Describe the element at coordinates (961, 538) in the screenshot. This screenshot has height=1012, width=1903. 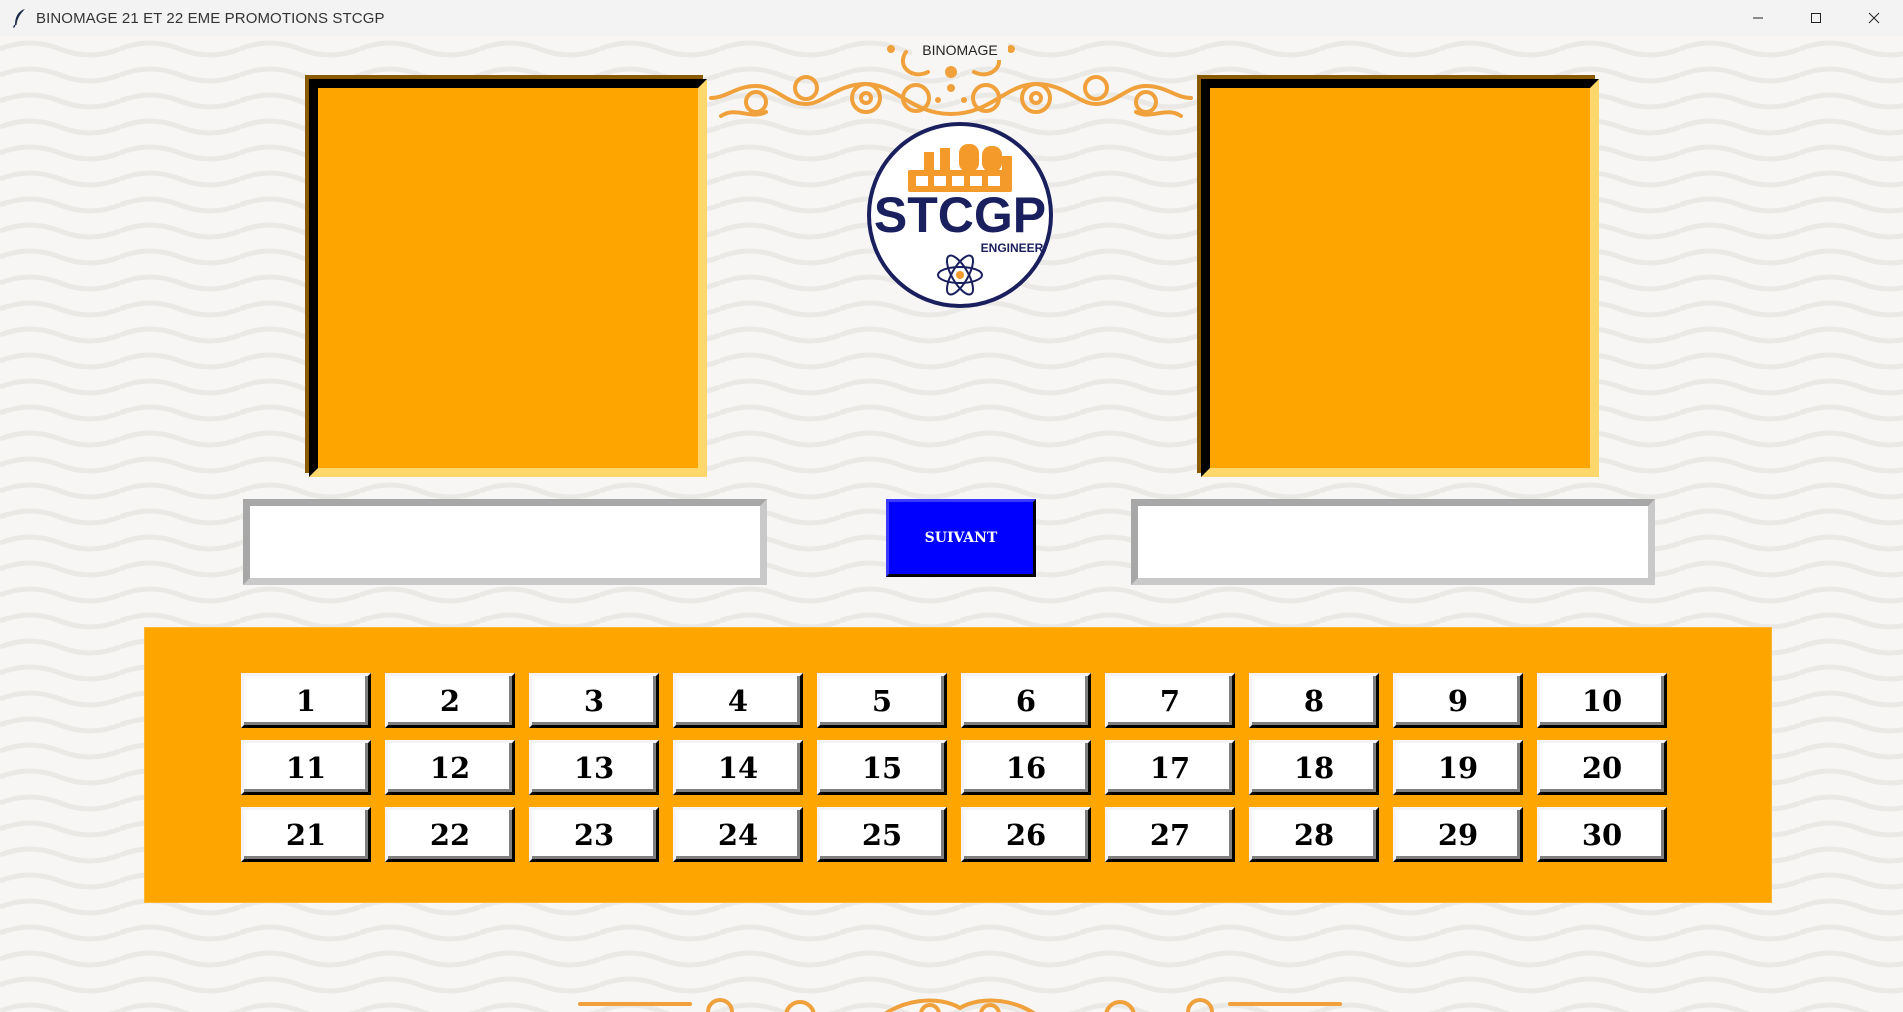
I see `next-button: SUIVANT` at that location.